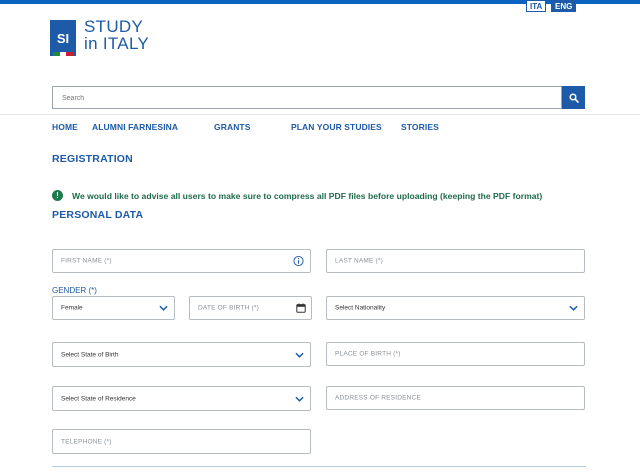 This screenshot has width=640, height=476. I want to click on last-name-field: LAST NAME (*), so click(455, 261).